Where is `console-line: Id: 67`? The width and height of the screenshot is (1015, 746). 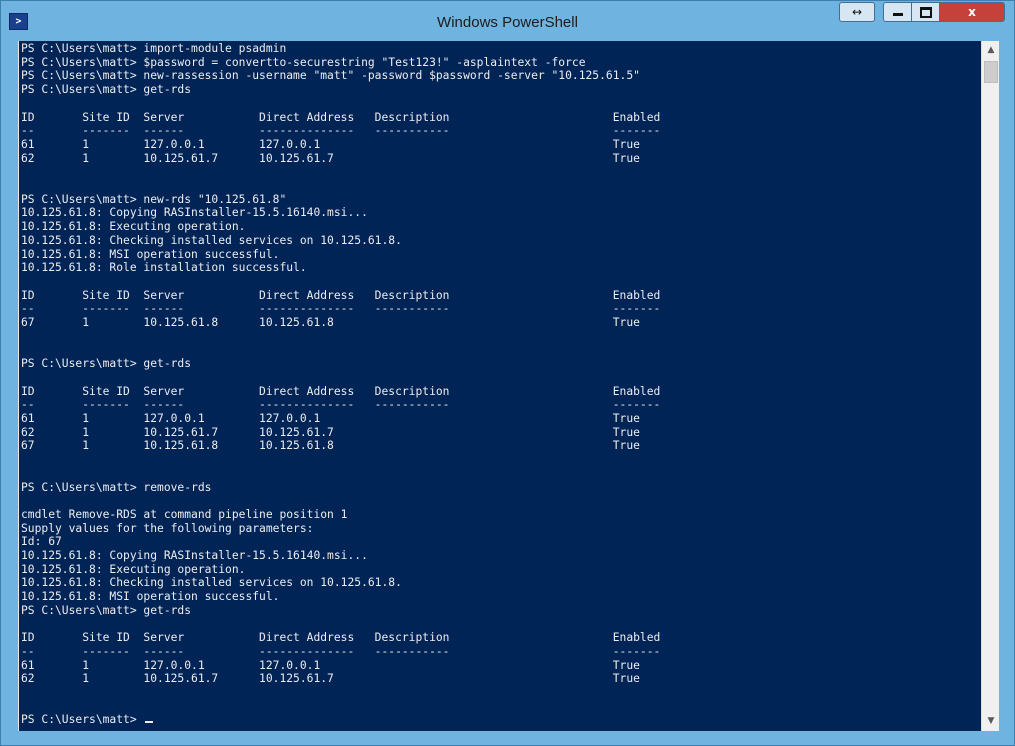
console-line: Id: 67 is located at coordinates (41, 542).